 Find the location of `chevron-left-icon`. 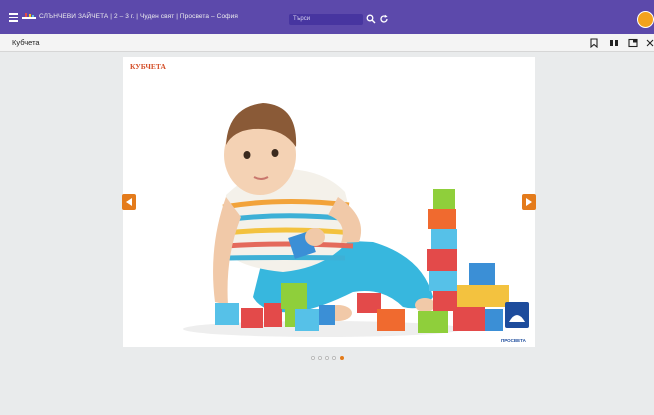

chevron-left-icon is located at coordinates (129, 202).